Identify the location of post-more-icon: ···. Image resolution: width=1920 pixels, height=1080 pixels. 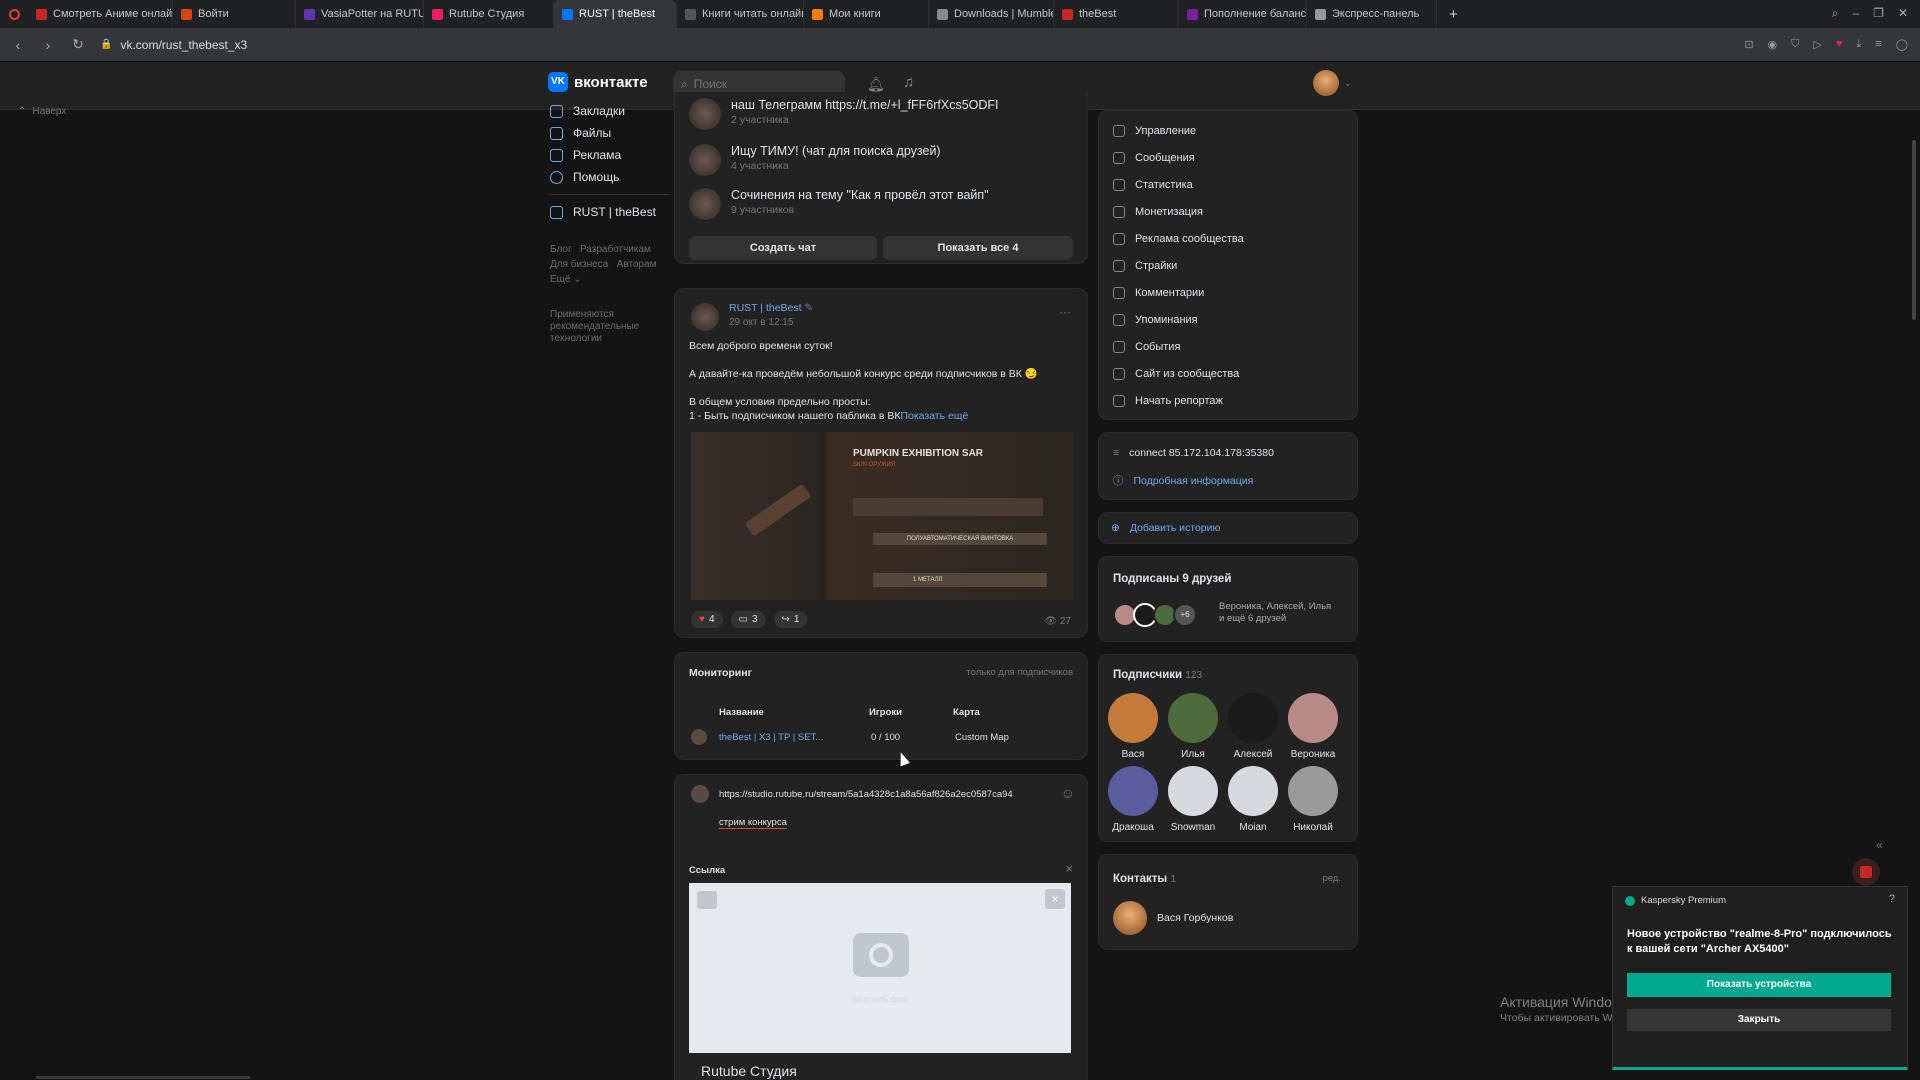
(1065, 312).